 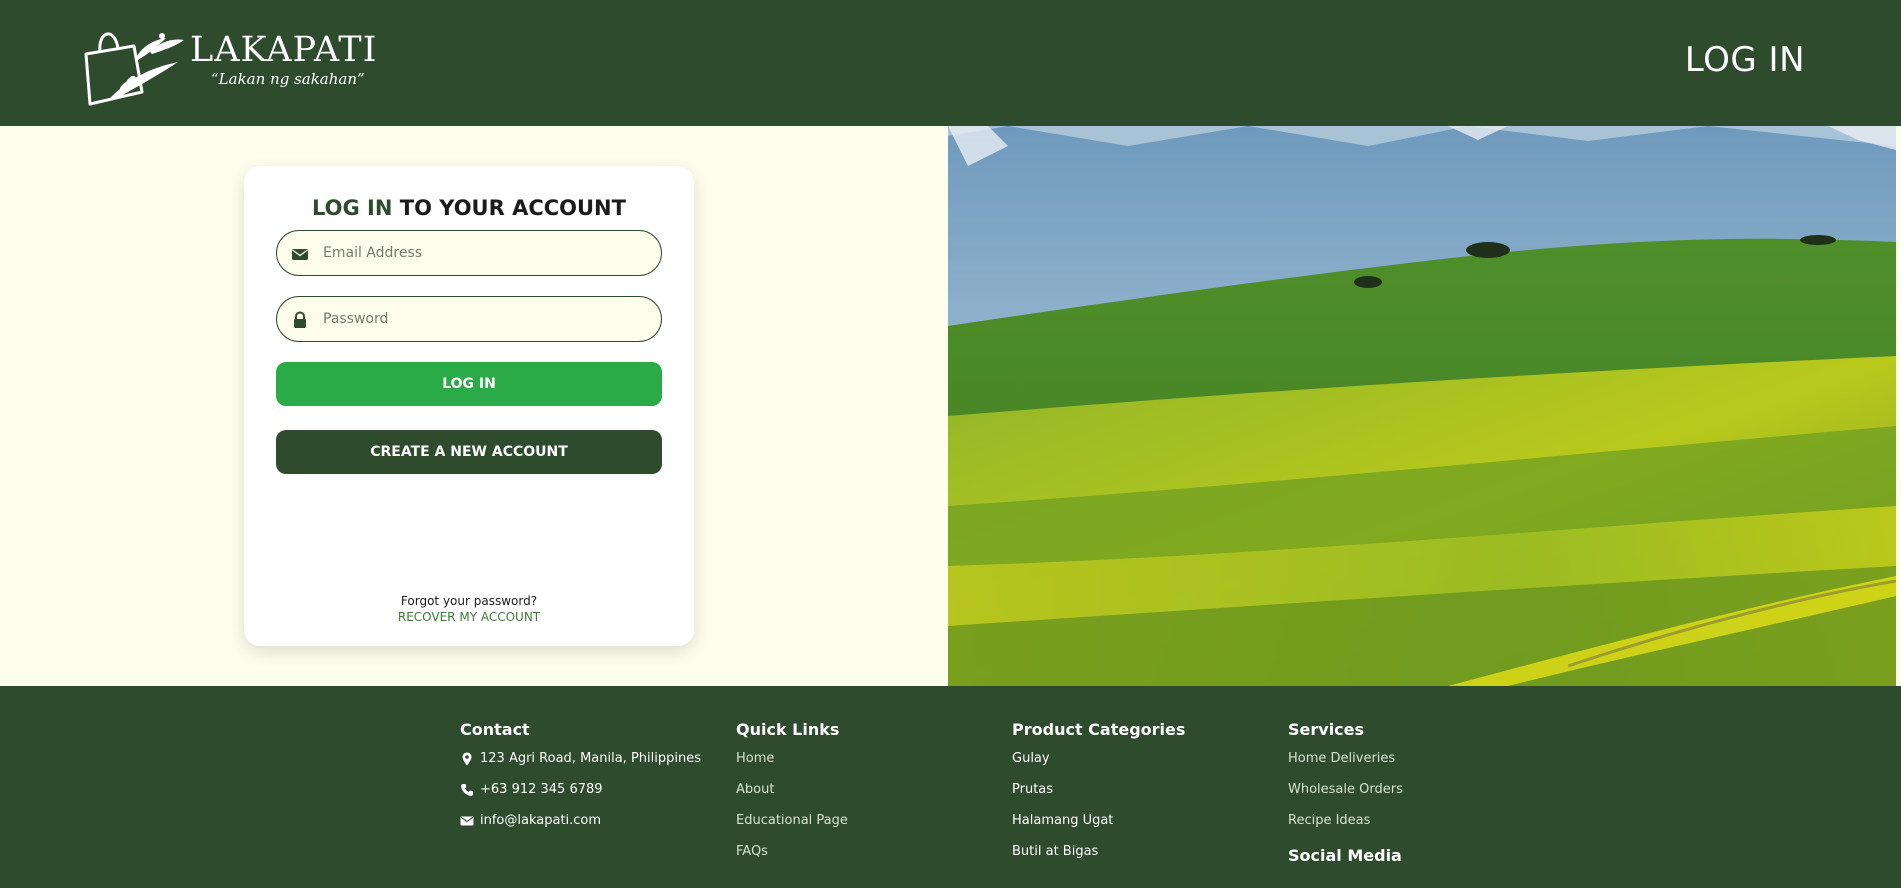 What do you see at coordinates (950, 63) in the screenshot?
I see `site-header: LAKAPATI “Lakan ng sakahan” LOG IN` at bounding box center [950, 63].